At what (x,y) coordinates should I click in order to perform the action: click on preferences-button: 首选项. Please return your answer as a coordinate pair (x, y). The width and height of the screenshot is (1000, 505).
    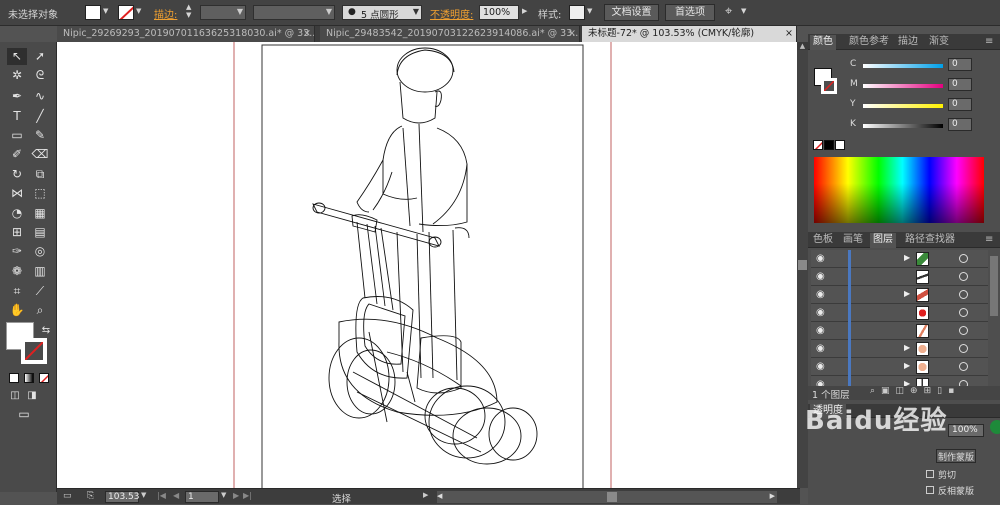
    Looking at the image, I should click on (690, 12).